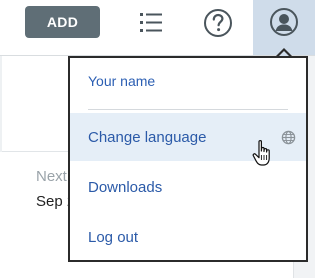  Describe the element at coordinates (1, 104) in the screenshot. I see `section-edge` at that location.